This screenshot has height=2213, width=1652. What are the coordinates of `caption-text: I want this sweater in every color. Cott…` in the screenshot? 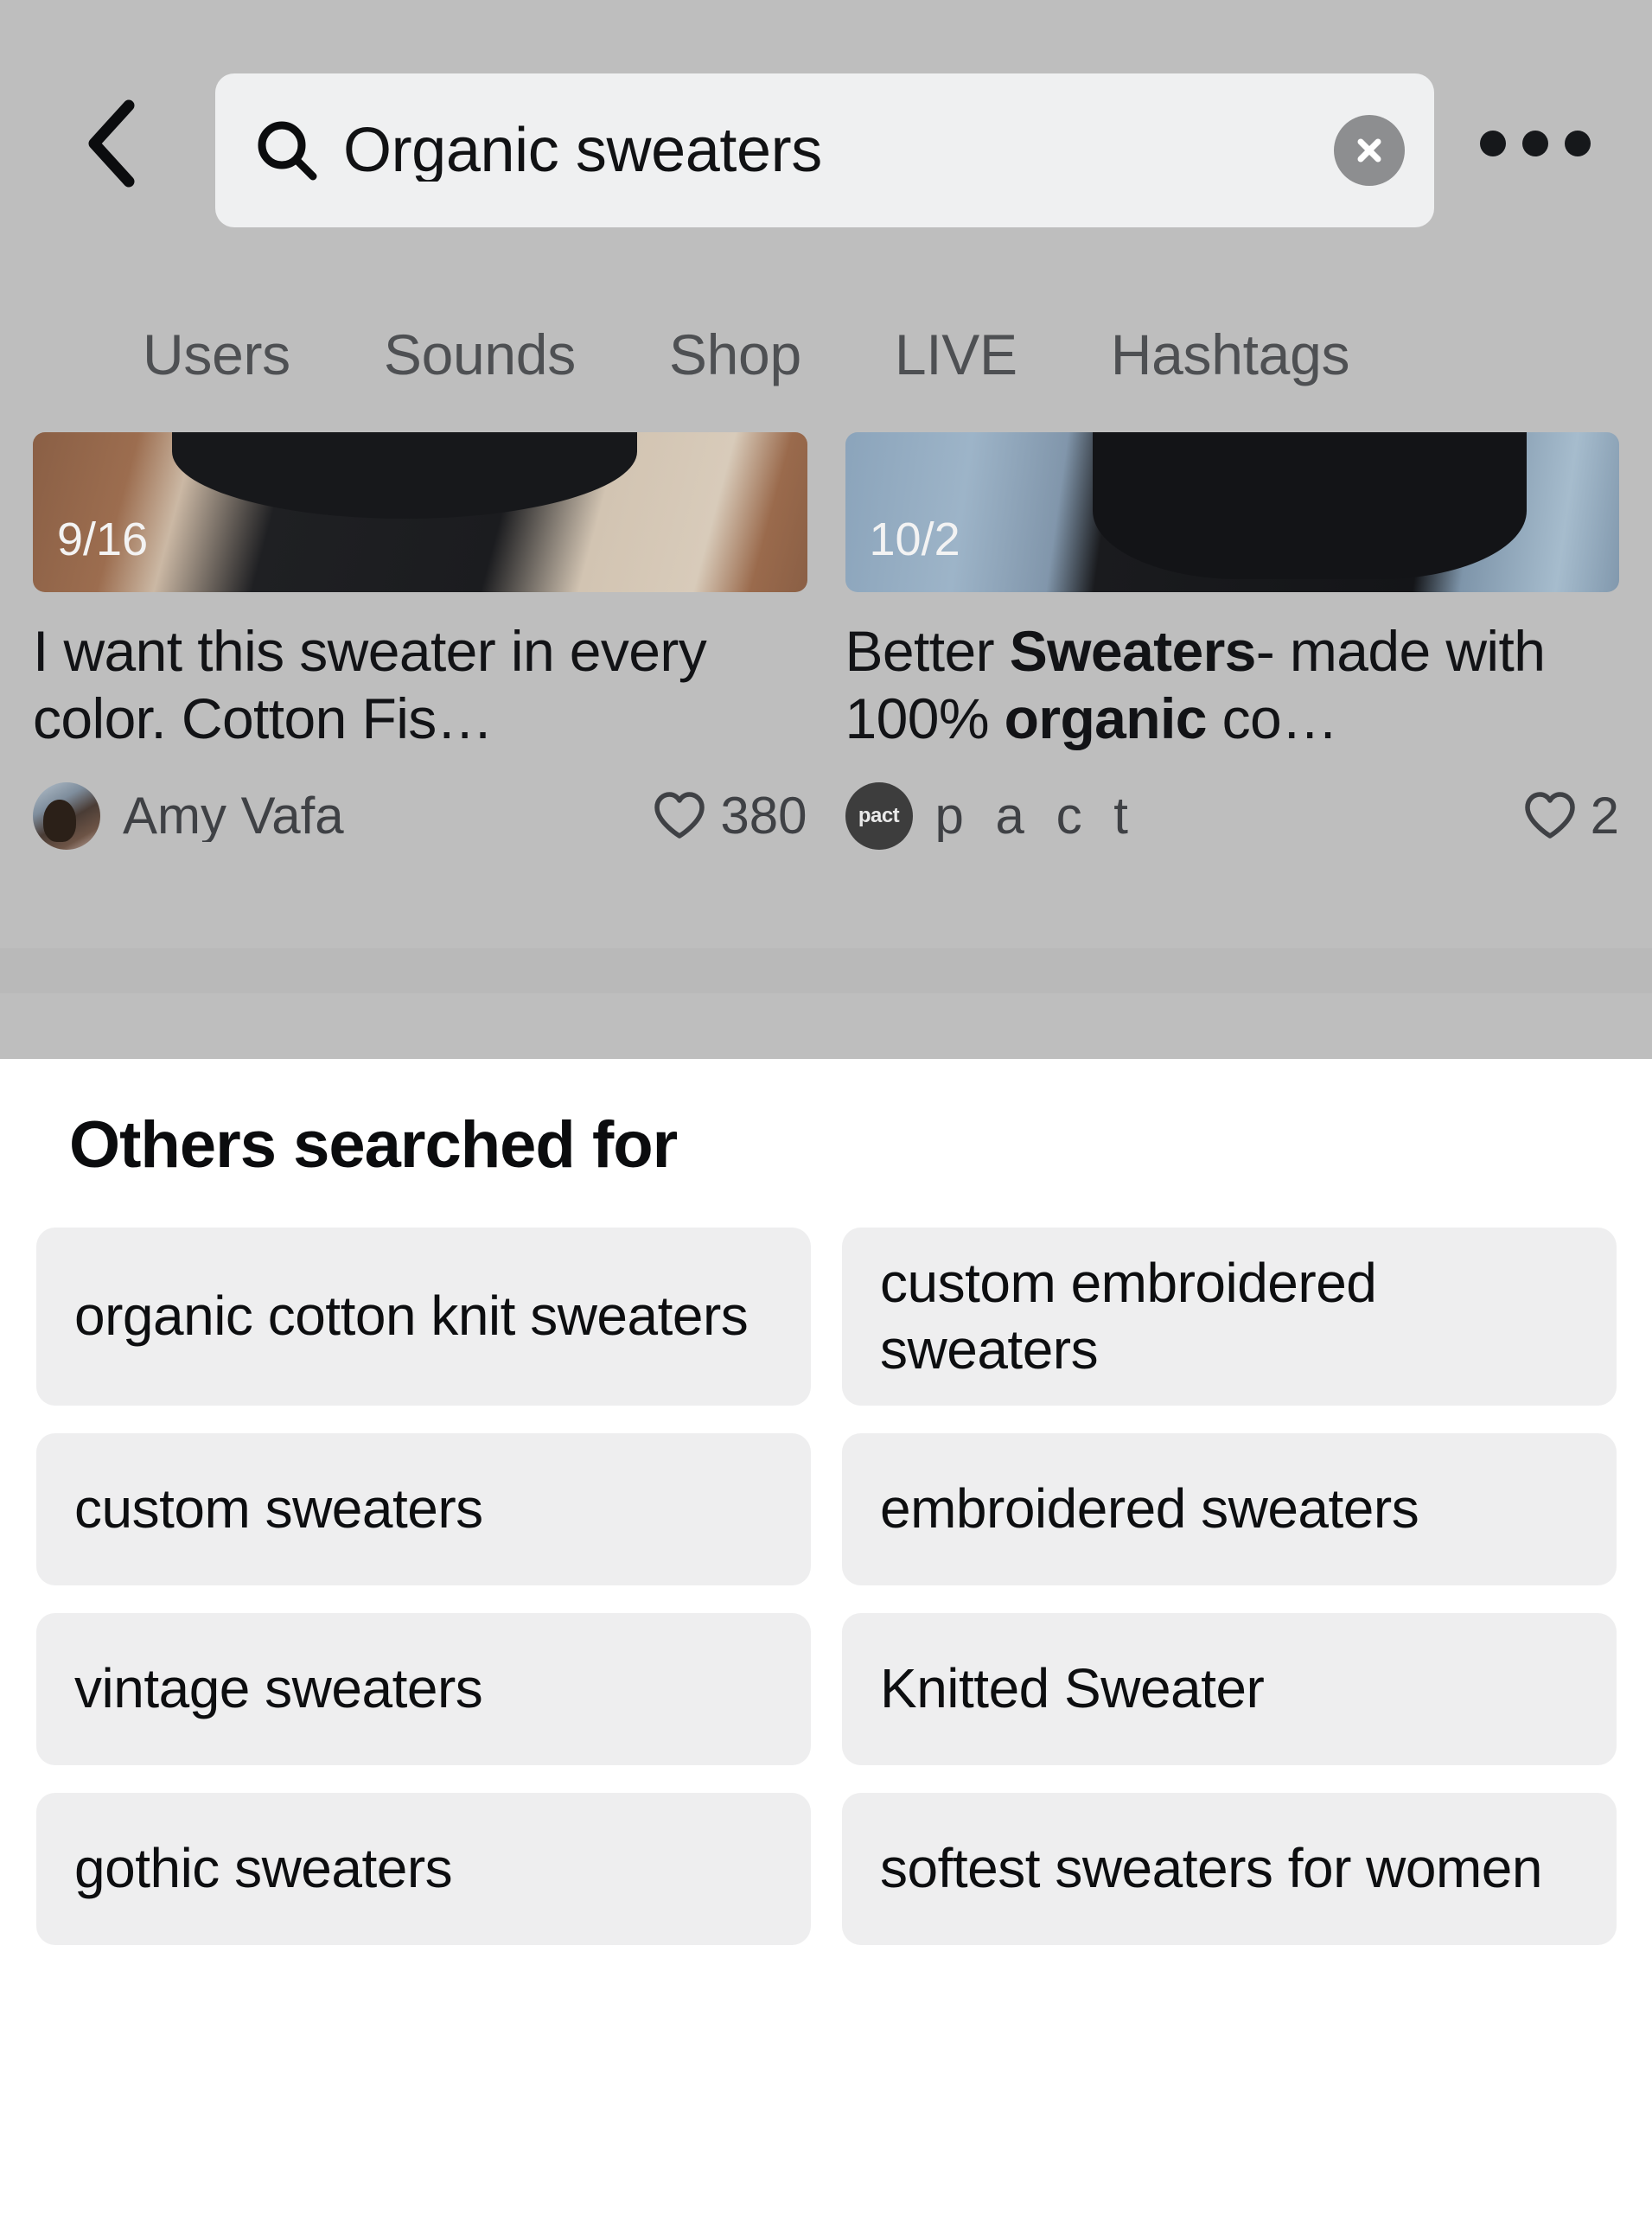 It's located at (370, 684).